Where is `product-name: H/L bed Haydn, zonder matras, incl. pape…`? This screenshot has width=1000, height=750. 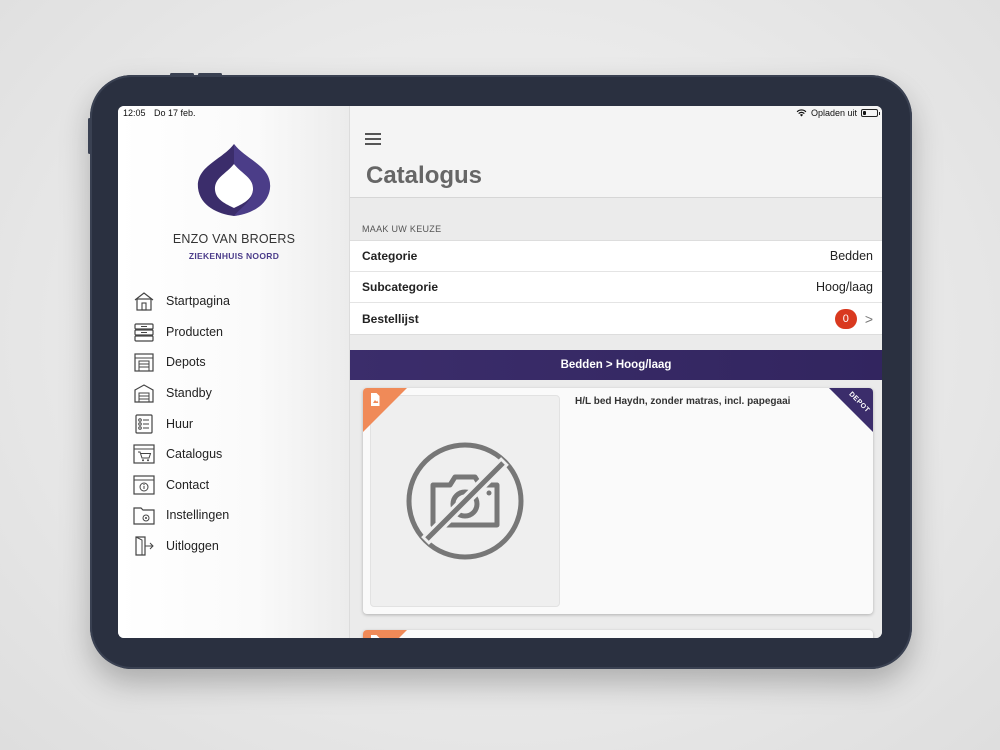 product-name: H/L bed Haydn, zonder matras, incl. pape… is located at coordinates (683, 401).